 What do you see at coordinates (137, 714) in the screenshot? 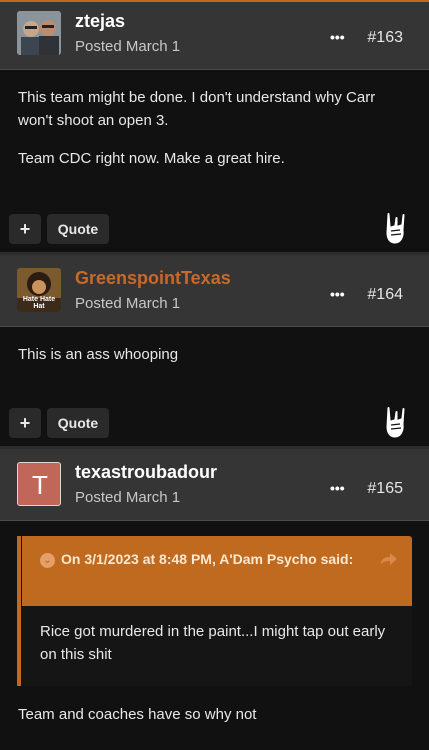
I see `post-paragraph: Team and coaches have so why not` at bounding box center [137, 714].